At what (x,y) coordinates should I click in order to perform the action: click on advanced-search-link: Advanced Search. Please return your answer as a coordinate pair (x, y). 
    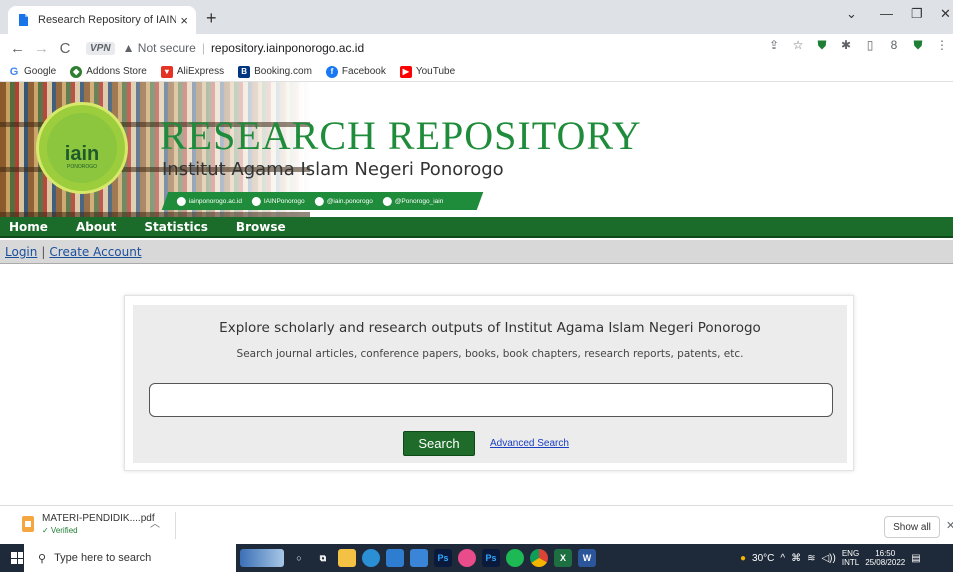
    Looking at the image, I should click on (529, 443).